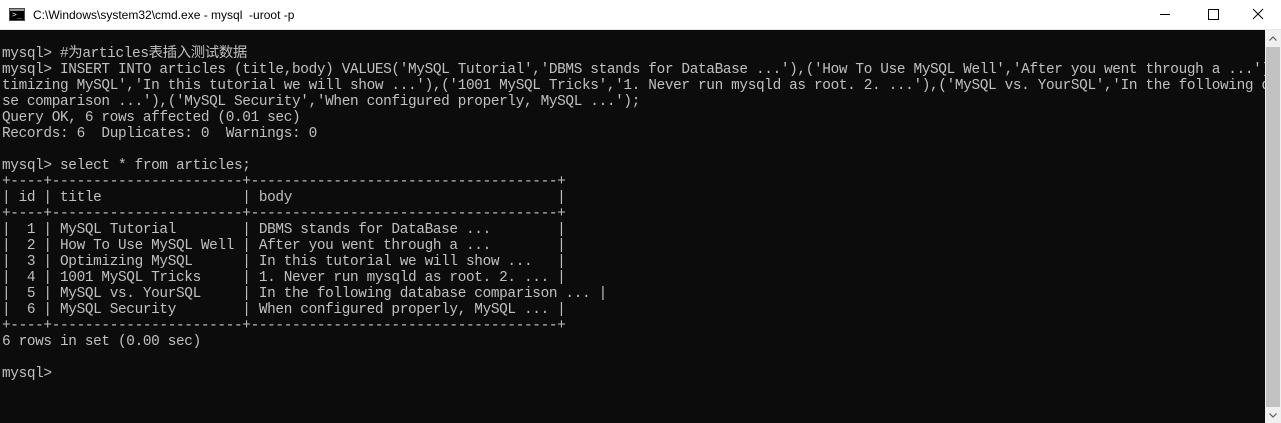 This screenshot has height=423, width=1281. I want to click on maximize-button, so click(1211, 14).